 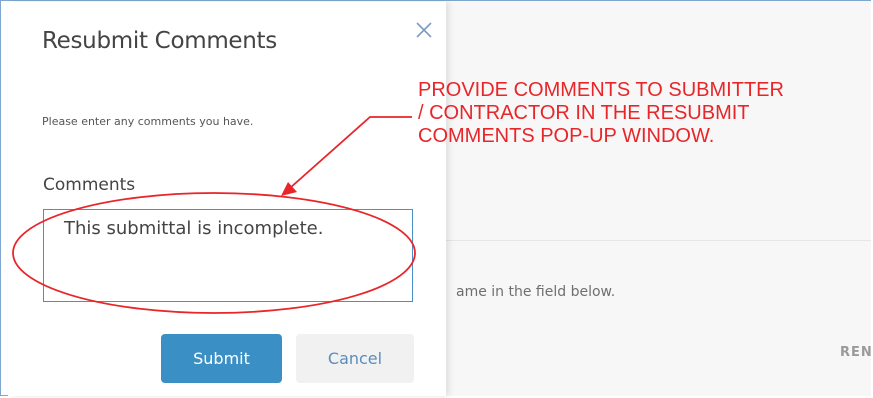 What do you see at coordinates (856, 352) in the screenshot?
I see `background-action-label: REN` at bounding box center [856, 352].